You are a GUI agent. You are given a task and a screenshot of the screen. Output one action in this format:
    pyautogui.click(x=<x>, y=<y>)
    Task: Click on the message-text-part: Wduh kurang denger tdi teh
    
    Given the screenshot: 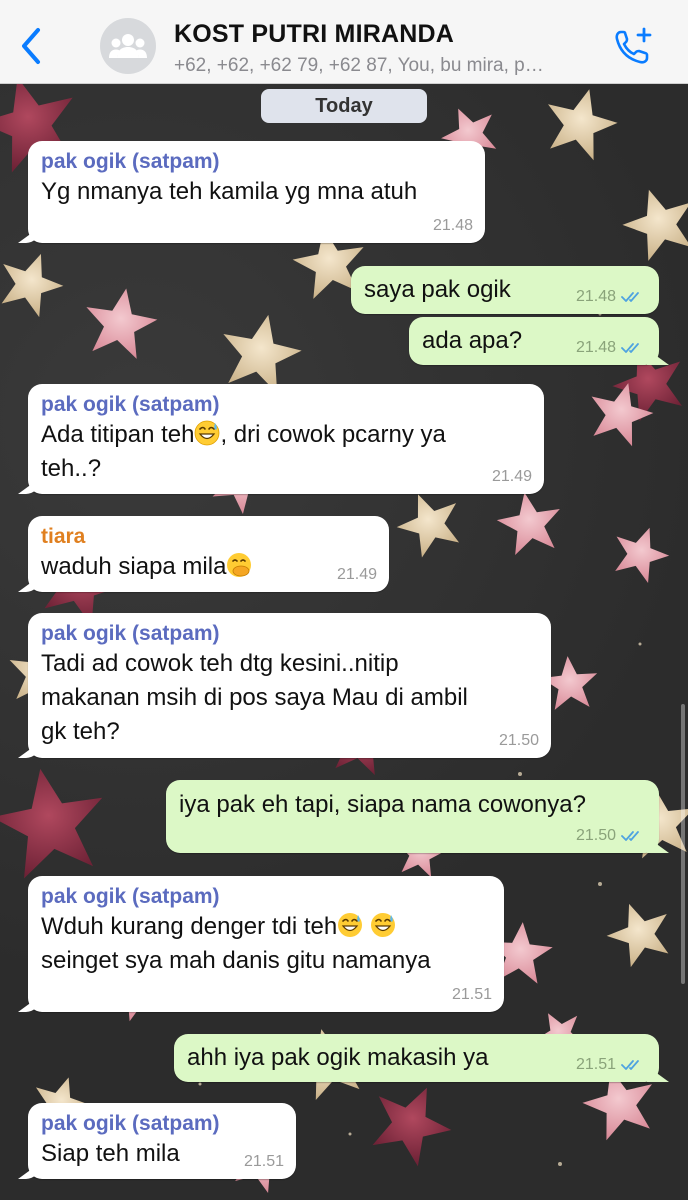 What is the action you would take?
    pyautogui.click(x=189, y=926)
    